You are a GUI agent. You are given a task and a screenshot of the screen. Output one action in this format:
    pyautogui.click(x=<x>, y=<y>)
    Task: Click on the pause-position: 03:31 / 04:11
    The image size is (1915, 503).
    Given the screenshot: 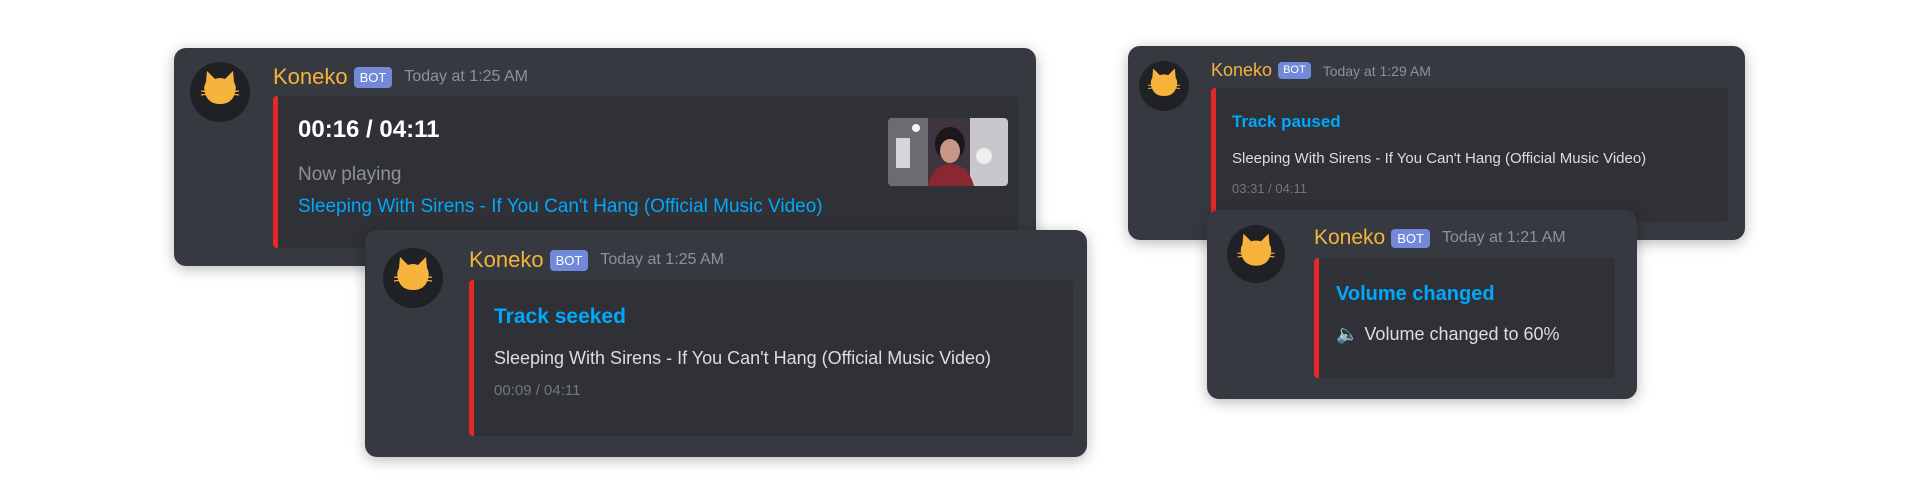 What is the action you would take?
    pyautogui.click(x=1269, y=188)
    